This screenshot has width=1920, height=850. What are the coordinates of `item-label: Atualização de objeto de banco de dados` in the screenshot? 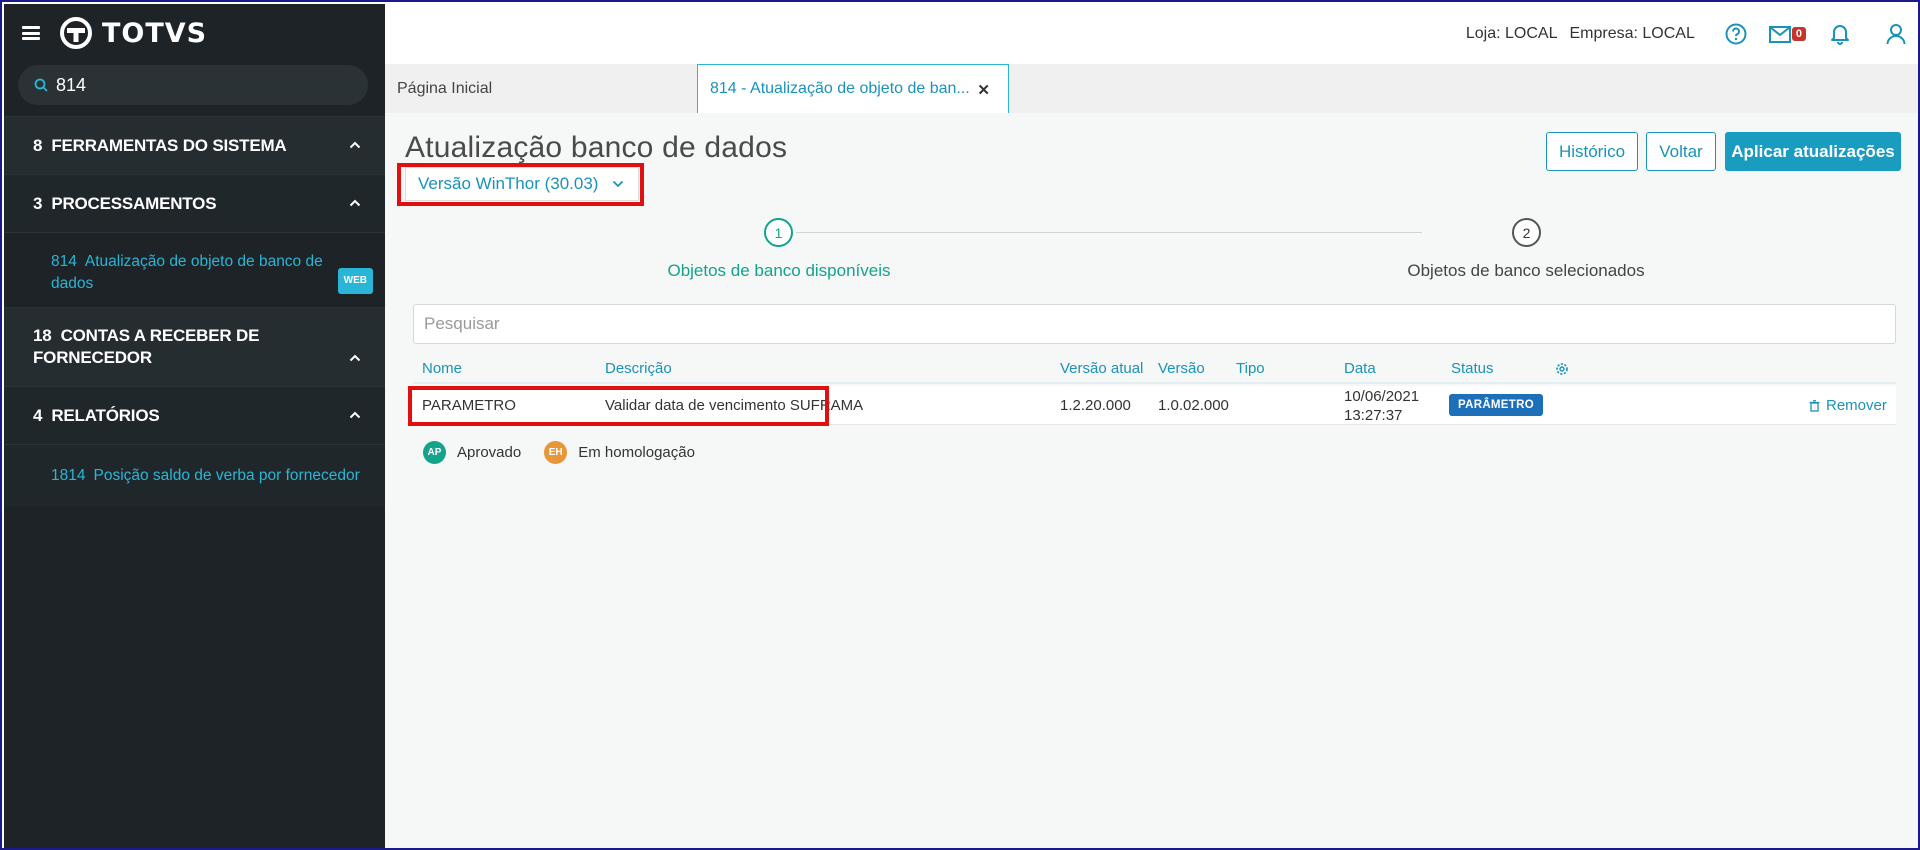 It's located at (187, 272).